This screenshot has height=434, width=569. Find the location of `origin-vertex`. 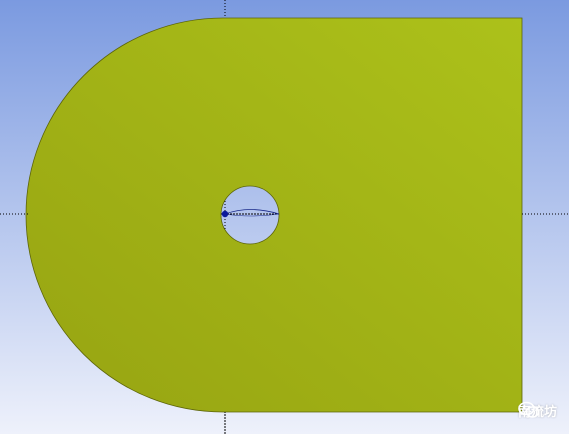

origin-vertex is located at coordinates (225, 214).